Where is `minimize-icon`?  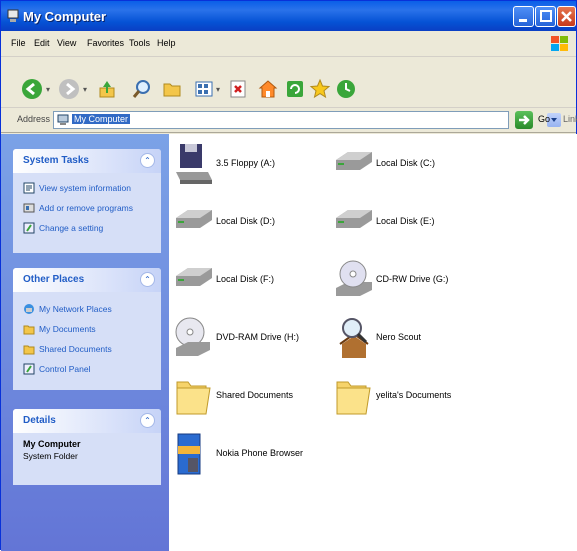
minimize-icon is located at coordinates (523, 20).